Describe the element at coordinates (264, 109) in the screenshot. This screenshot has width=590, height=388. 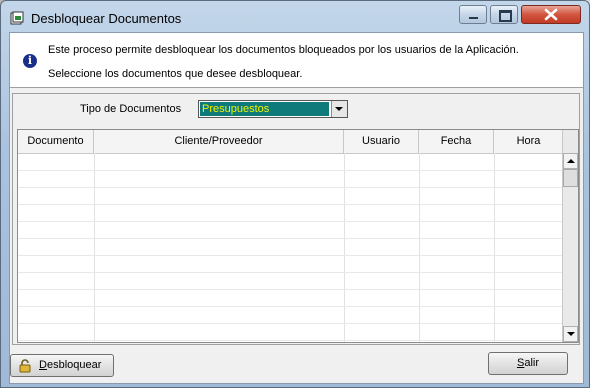
I see `document-type-selected-value: Presupuestos` at that location.